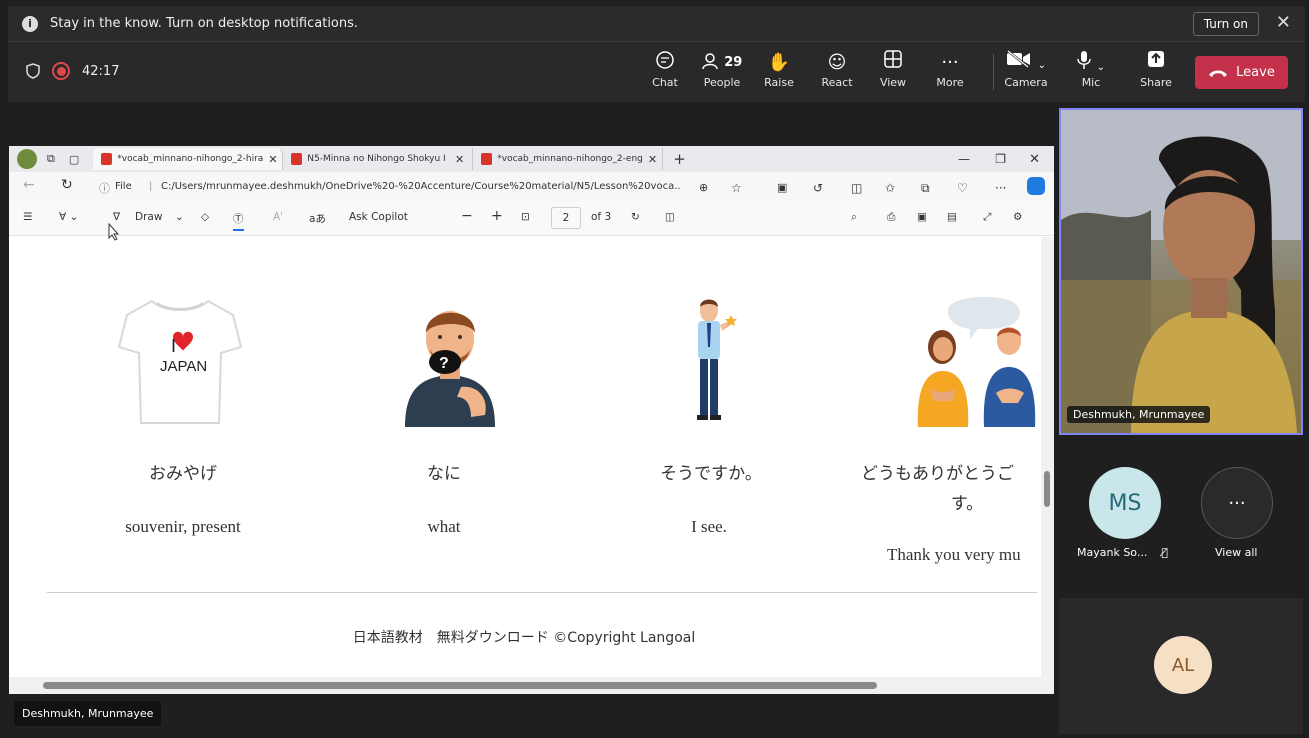  What do you see at coordinates (1122, 552) in the screenshot?
I see `participant-ms-label: Mayank So... 🎙̸` at bounding box center [1122, 552].